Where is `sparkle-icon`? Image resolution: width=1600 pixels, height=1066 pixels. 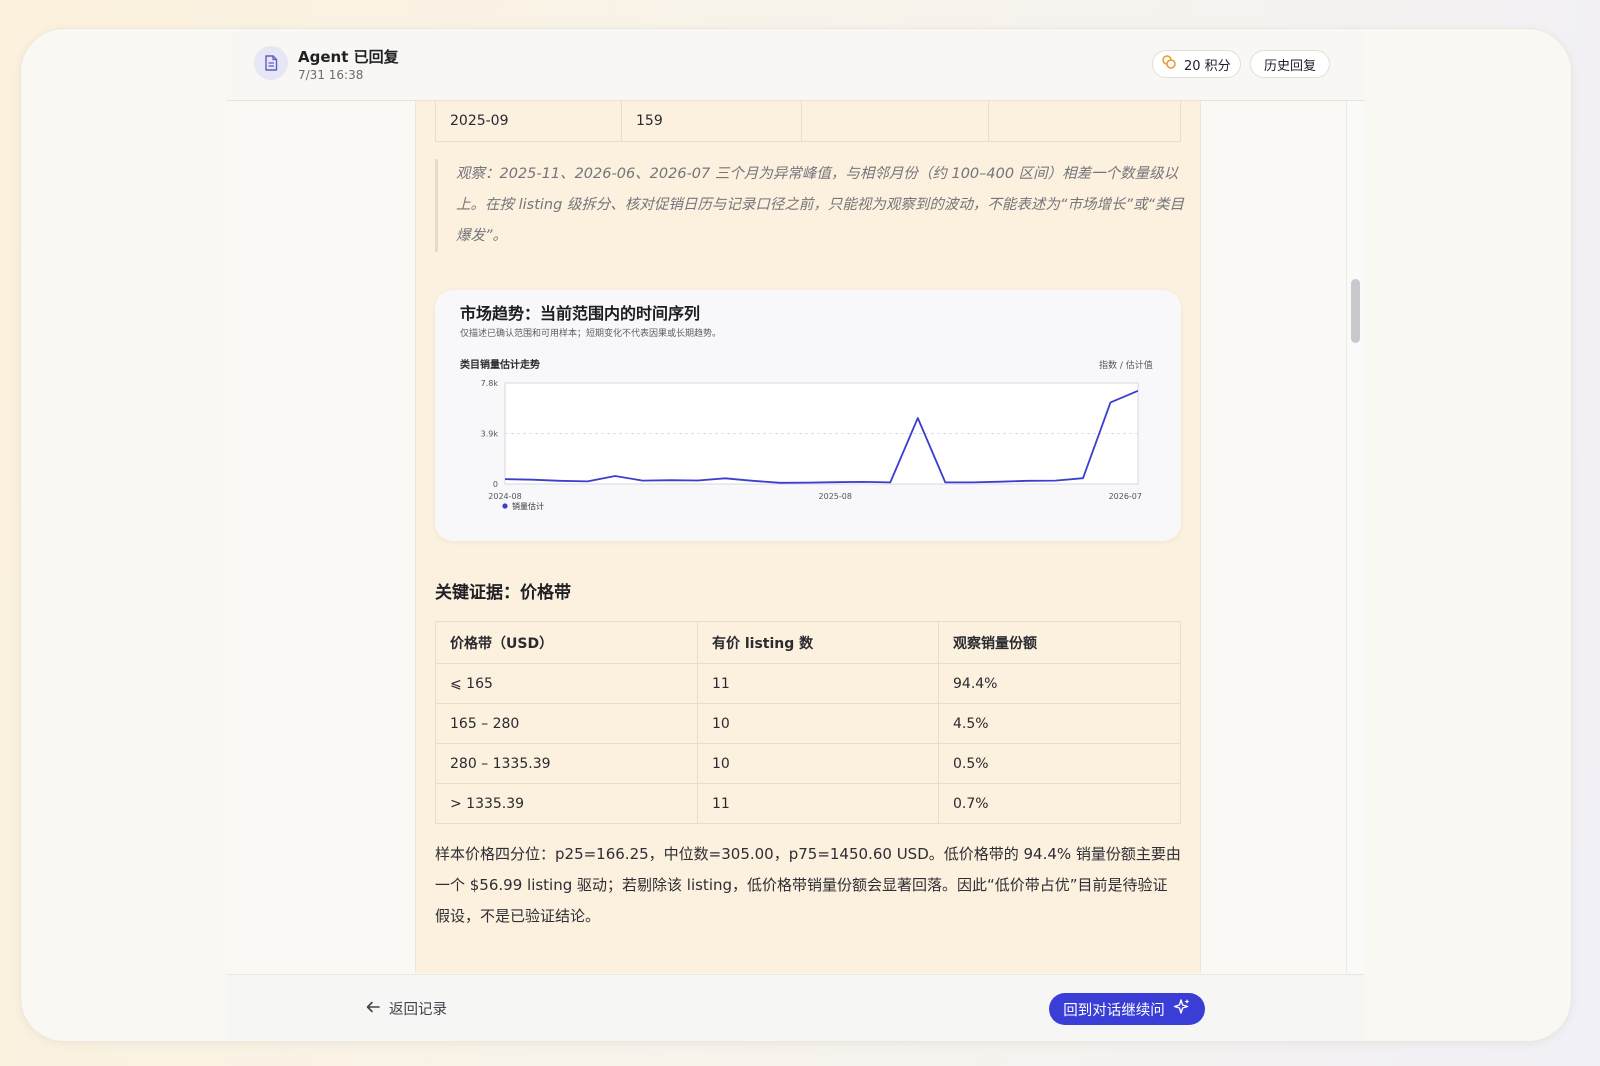
sparkle-icon is located at coordinates (1182, 1009).